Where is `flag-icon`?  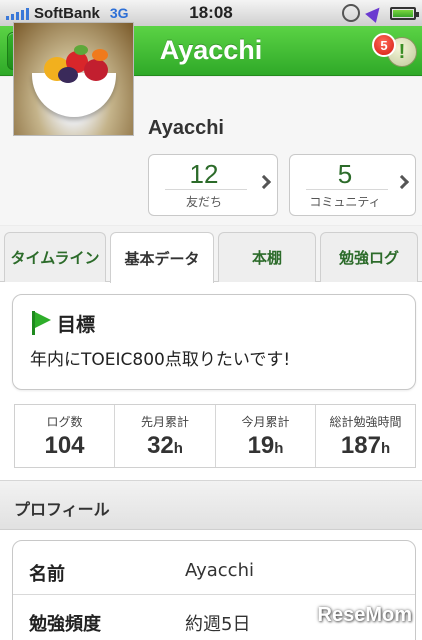
flag-icon is located at coordinates (41, 323).